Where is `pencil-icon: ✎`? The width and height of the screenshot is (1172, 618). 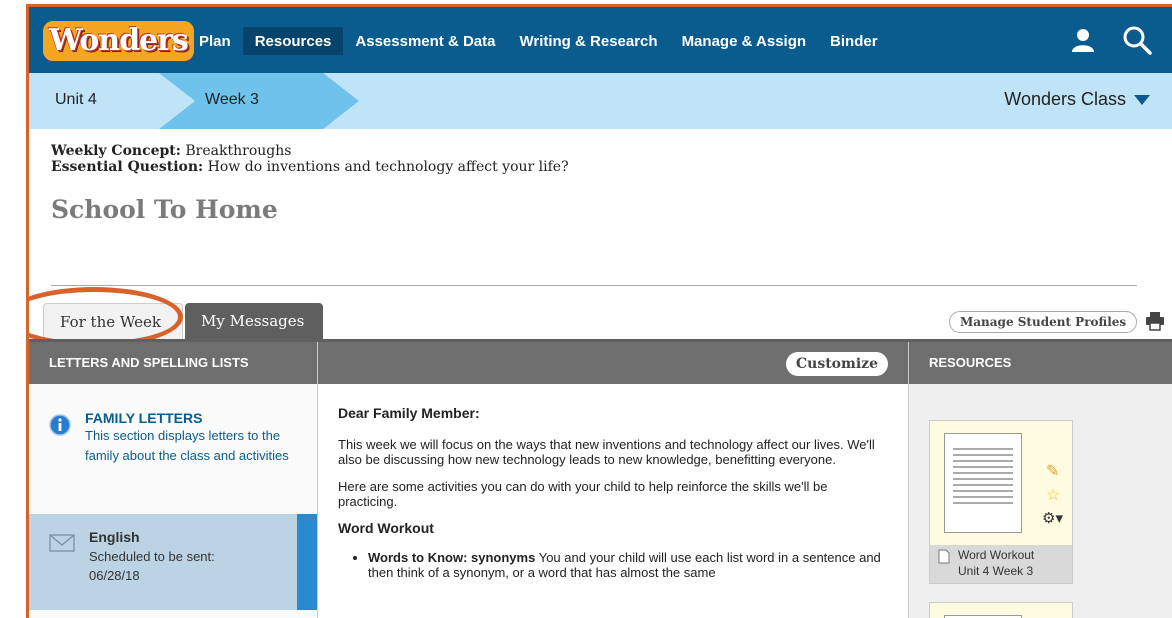
pencil-icon: ✎ is located at coordinates (1052, 471).